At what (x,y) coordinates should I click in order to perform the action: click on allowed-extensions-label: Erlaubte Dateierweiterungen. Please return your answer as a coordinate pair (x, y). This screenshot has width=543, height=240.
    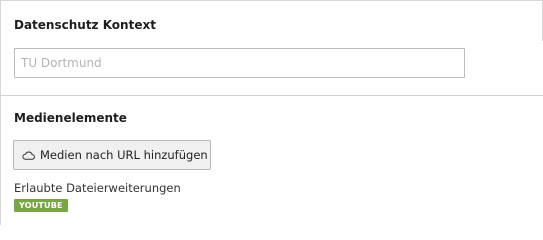
    Looking at the image, I should click on (97, 188).